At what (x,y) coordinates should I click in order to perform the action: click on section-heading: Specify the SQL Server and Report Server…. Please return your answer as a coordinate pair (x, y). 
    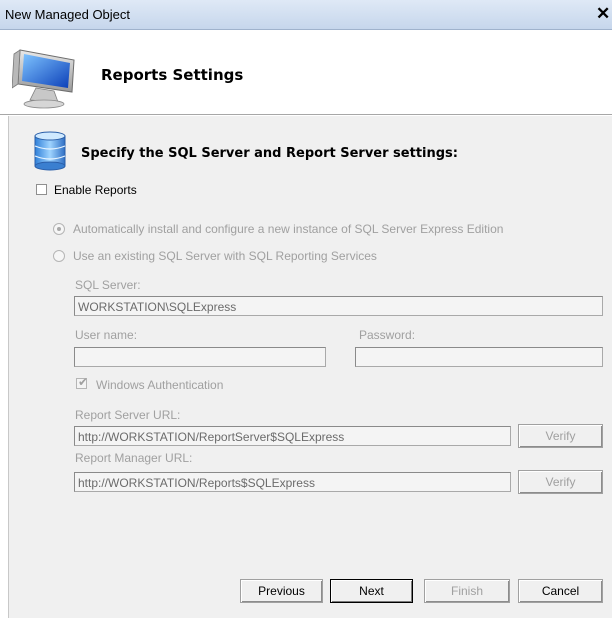
    Looking at the image, I should click on (269, 153).